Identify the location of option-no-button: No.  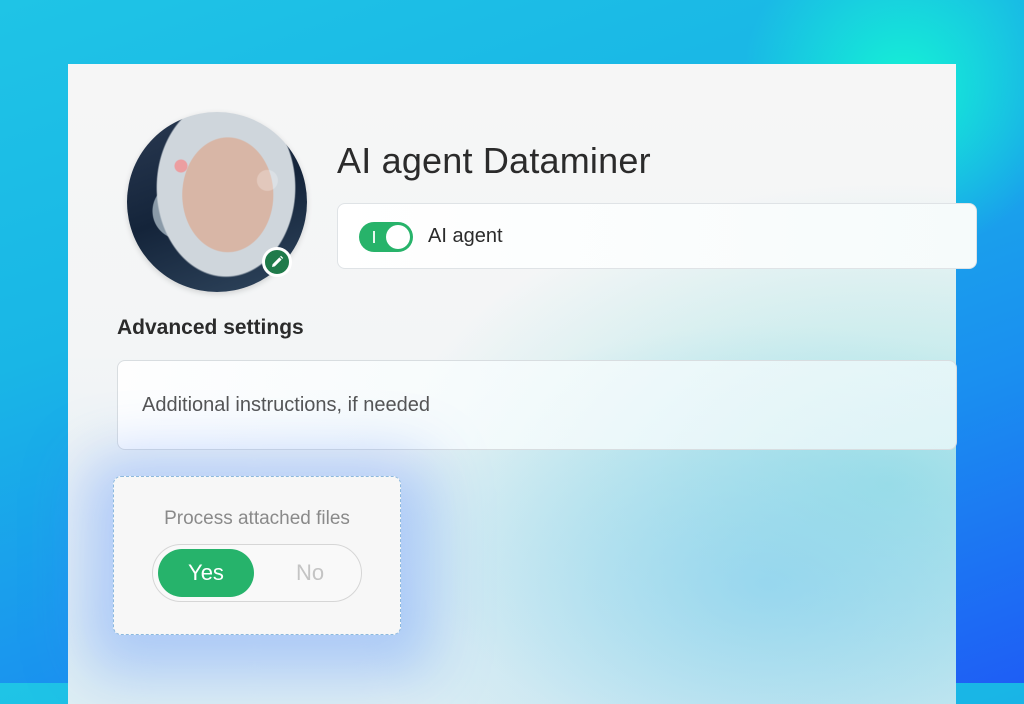
(310, 573).